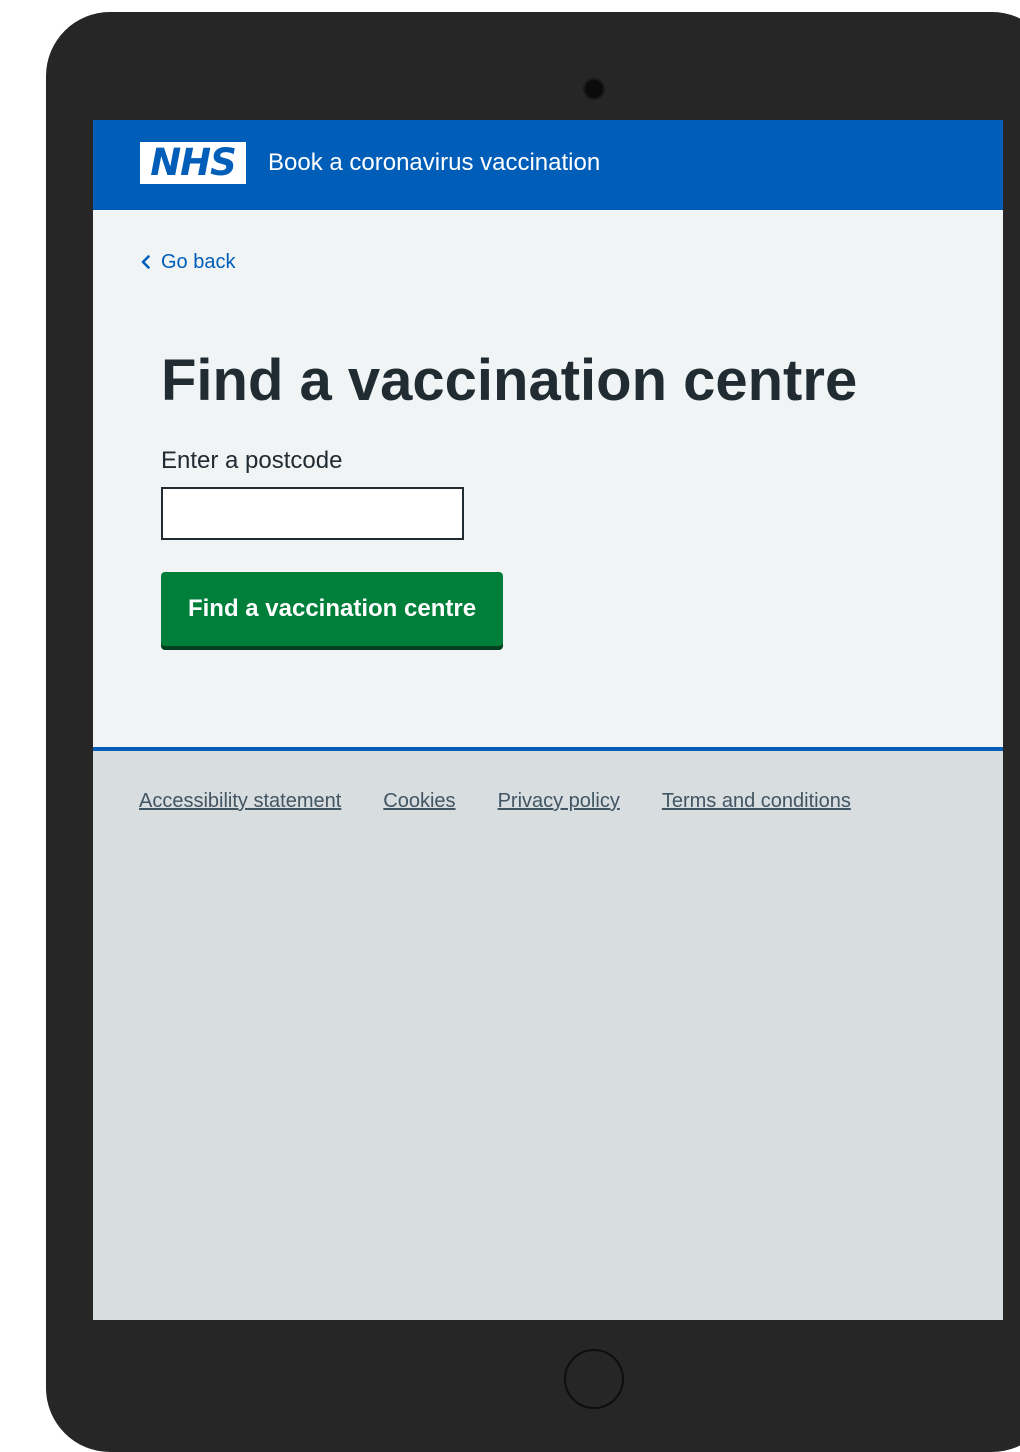  I want to click on back-link: Go back, so click(187, 262).